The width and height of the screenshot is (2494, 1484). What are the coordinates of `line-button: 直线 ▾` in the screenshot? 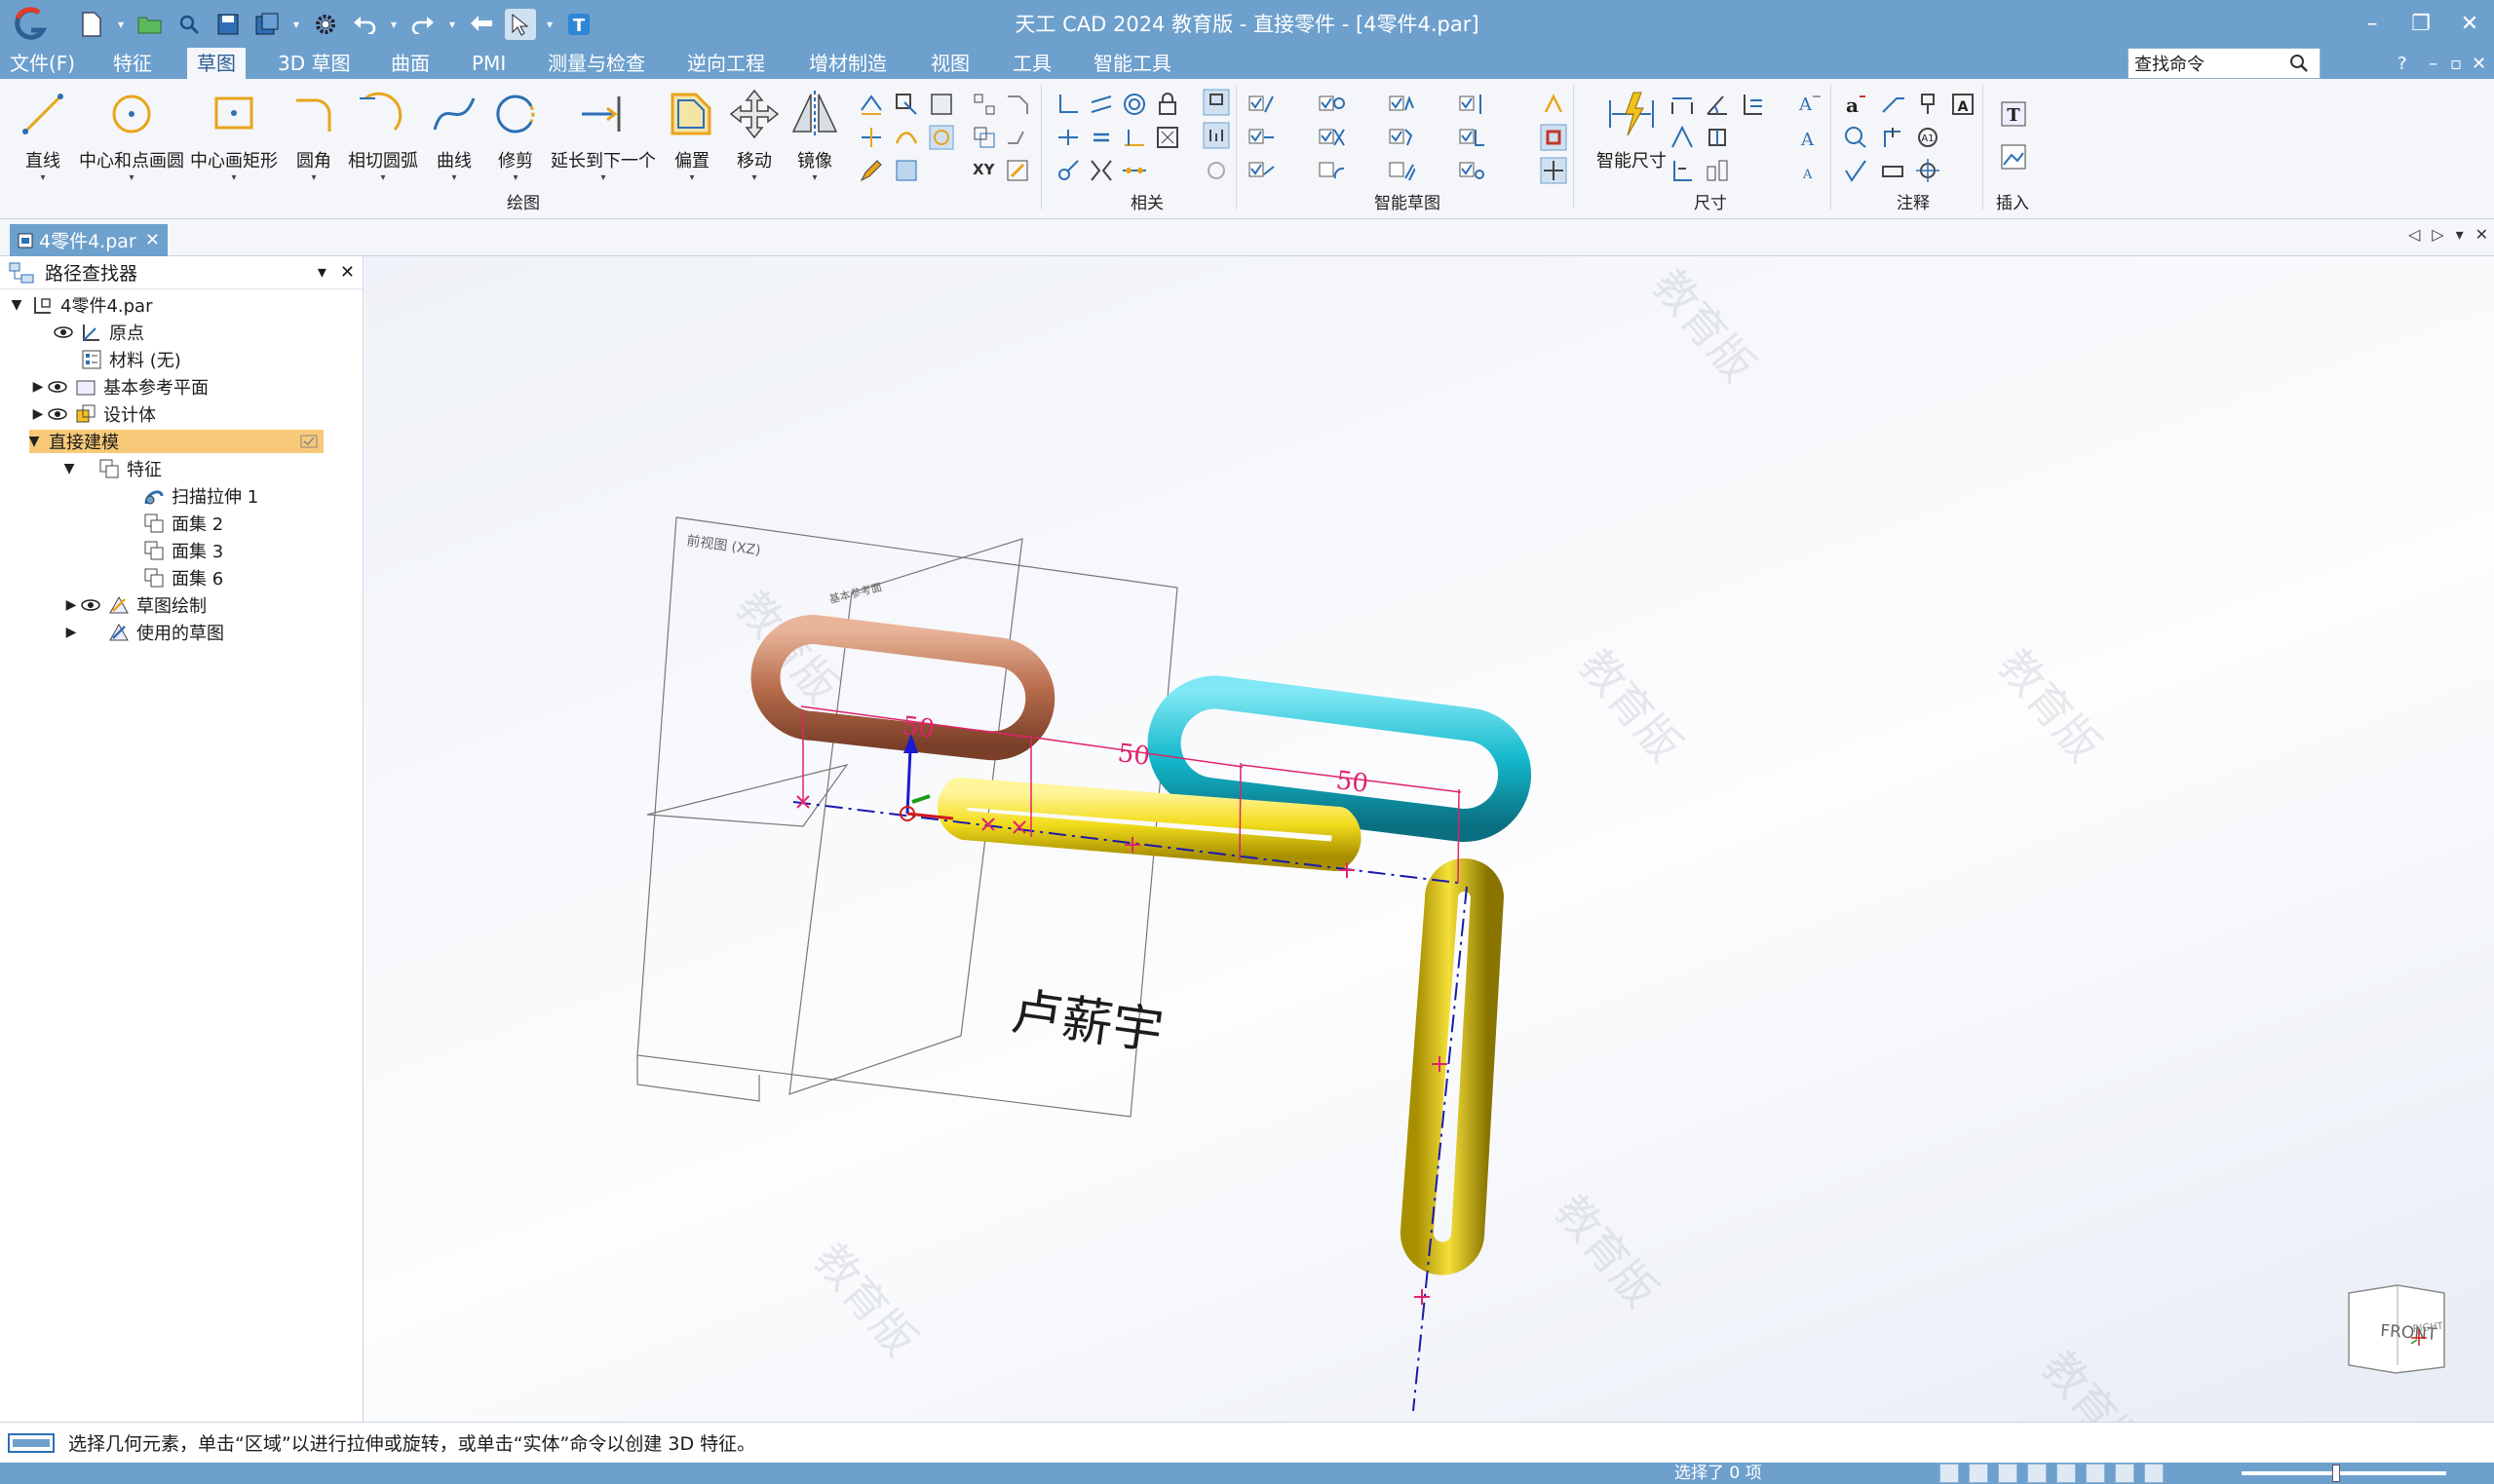 It's located at (43, 140).